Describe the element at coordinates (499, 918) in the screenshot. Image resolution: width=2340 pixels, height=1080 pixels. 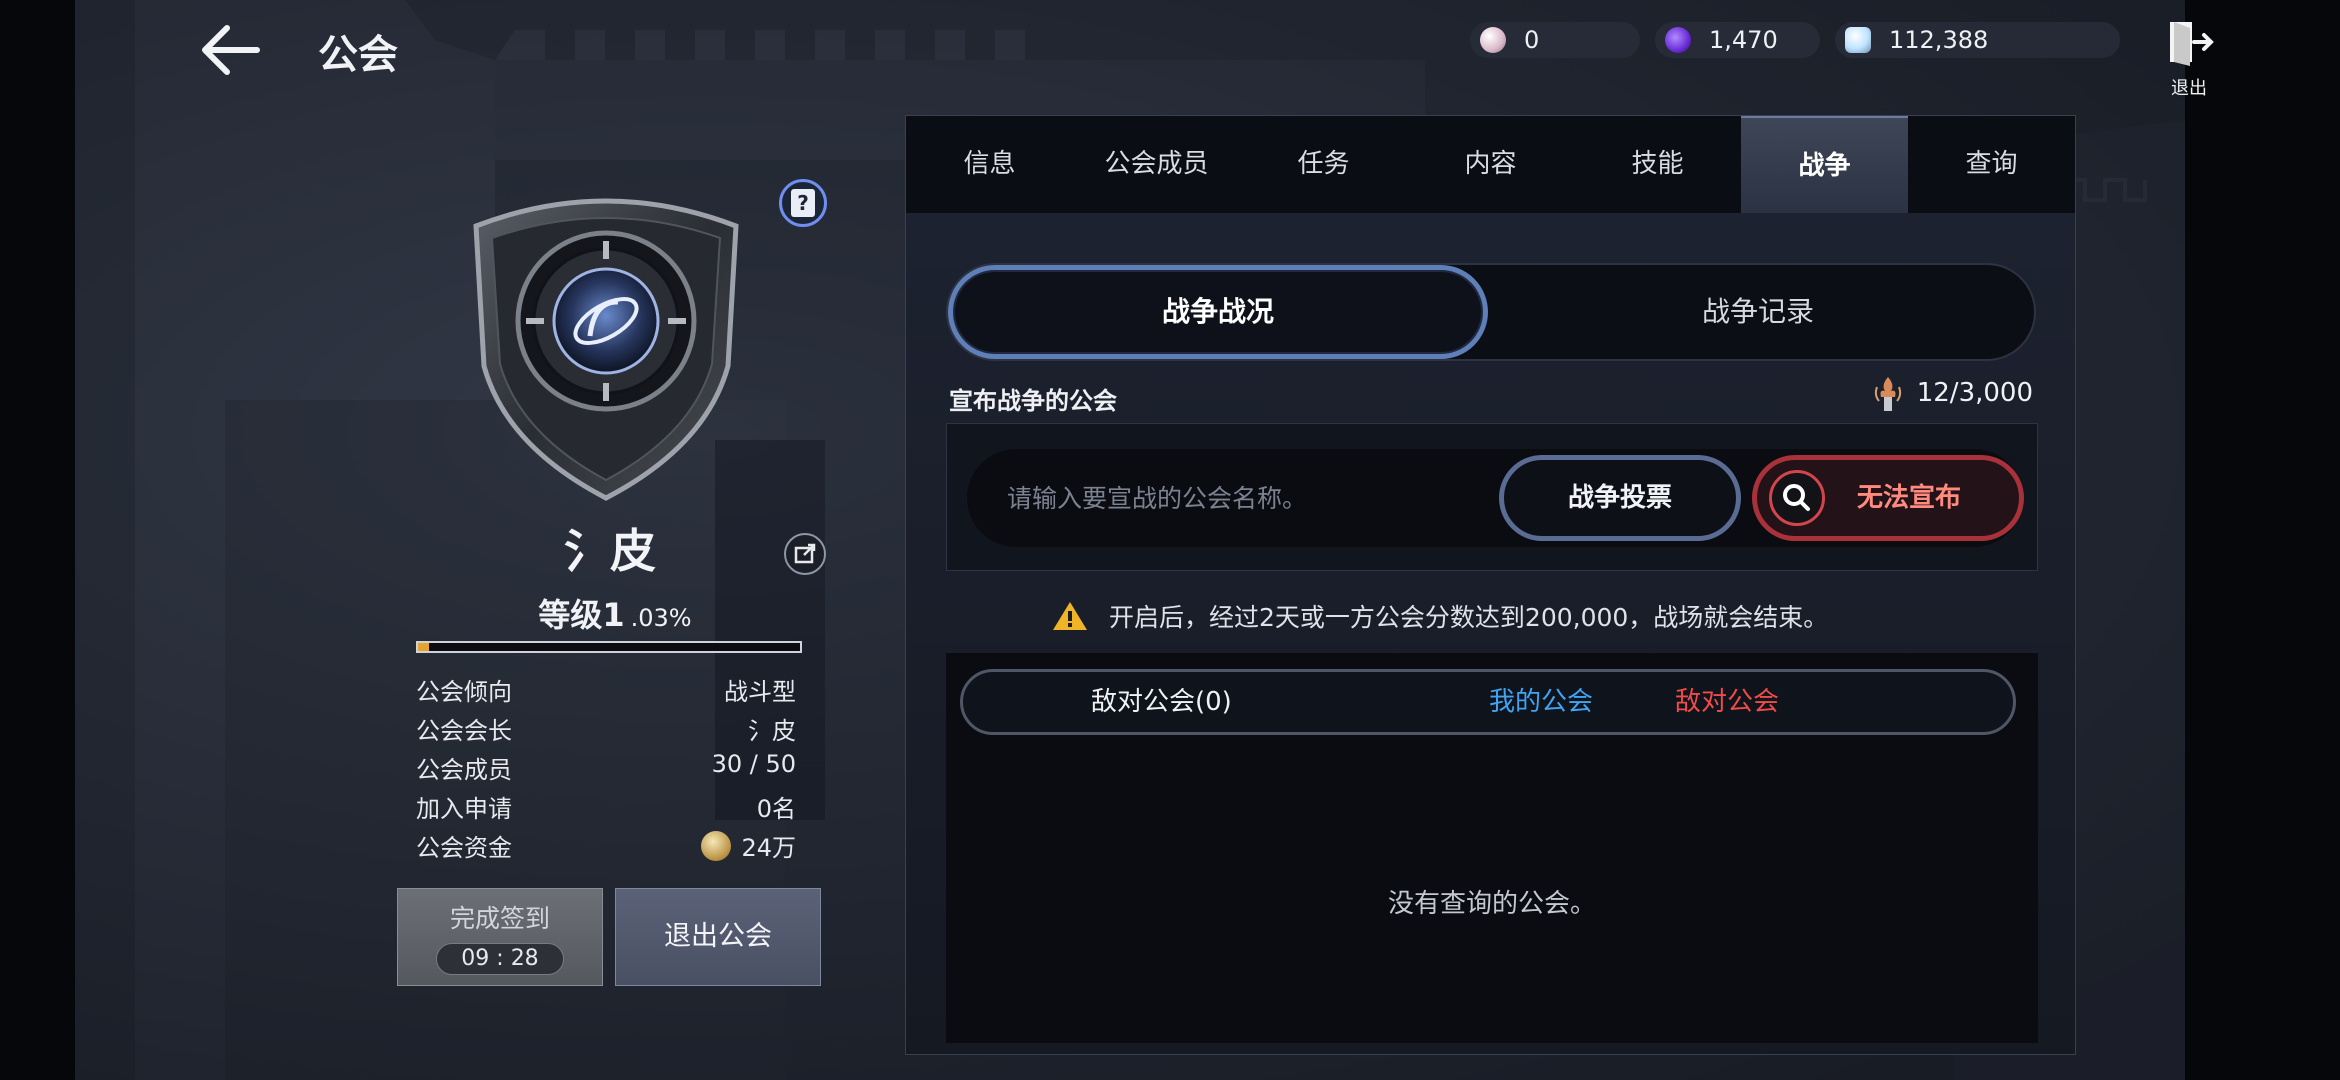
I see `checkin-label: 完成签到` at that location.